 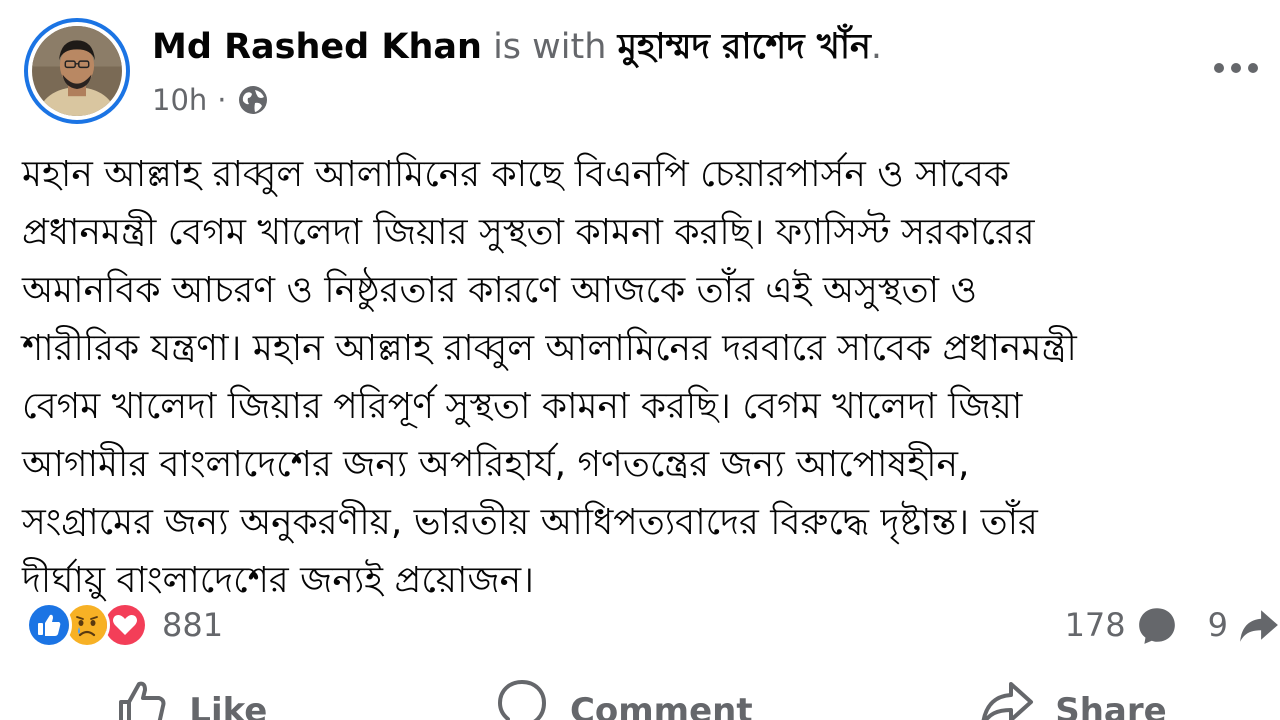 I want to click on like-label: Like, so click(x=228, y=705).